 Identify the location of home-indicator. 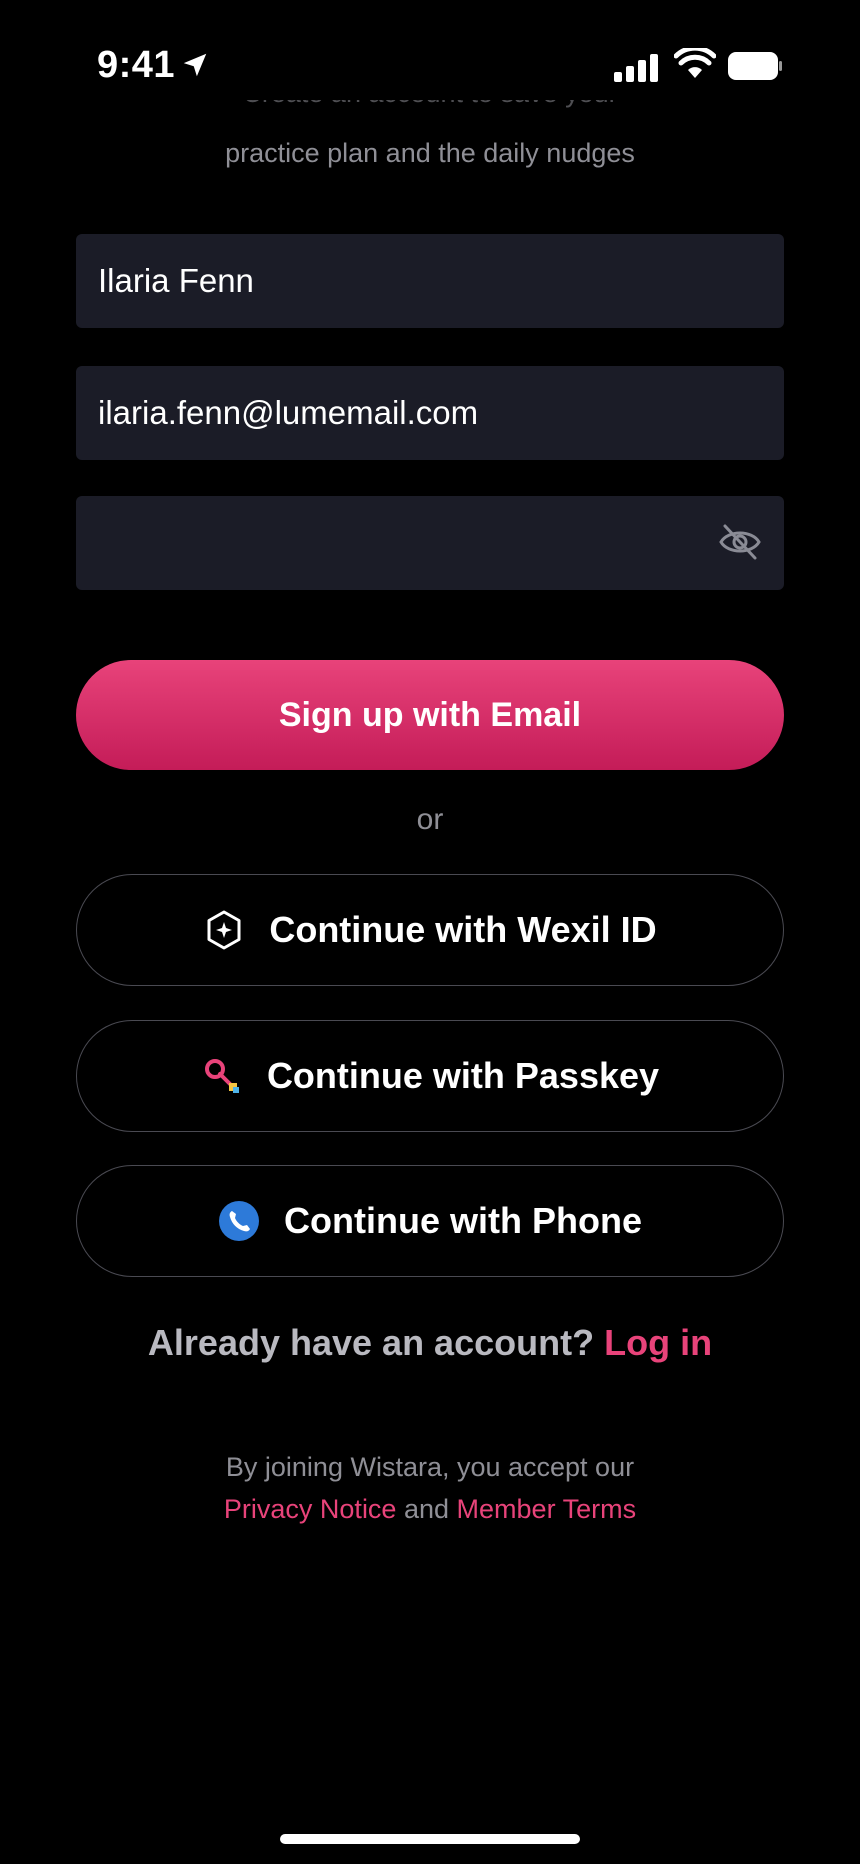
(430, 1839).